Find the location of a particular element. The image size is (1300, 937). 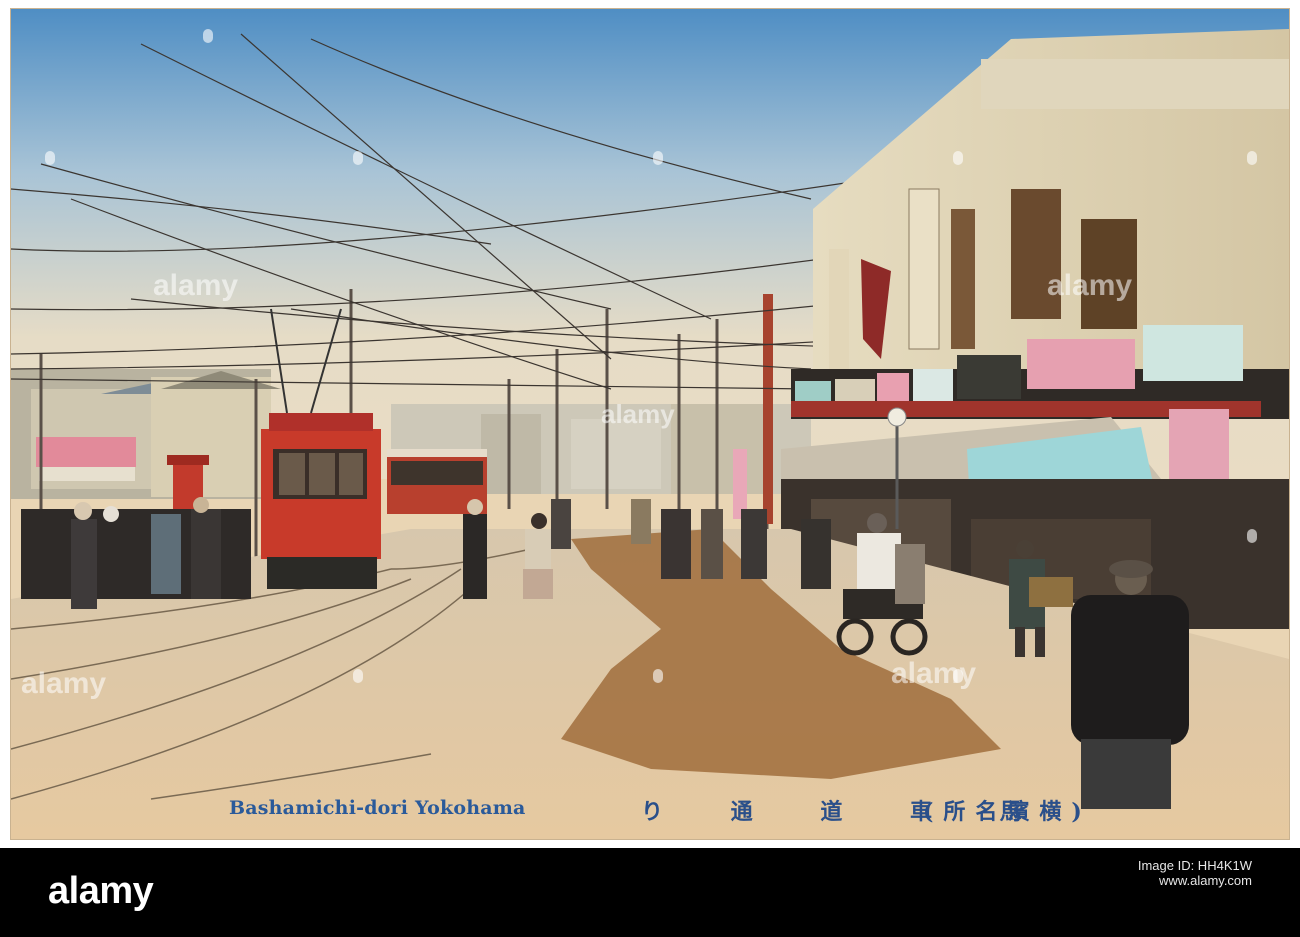

image-id-block: Image ID: HH4K1W www.alamy.com is located at coordinates (1195, 873).